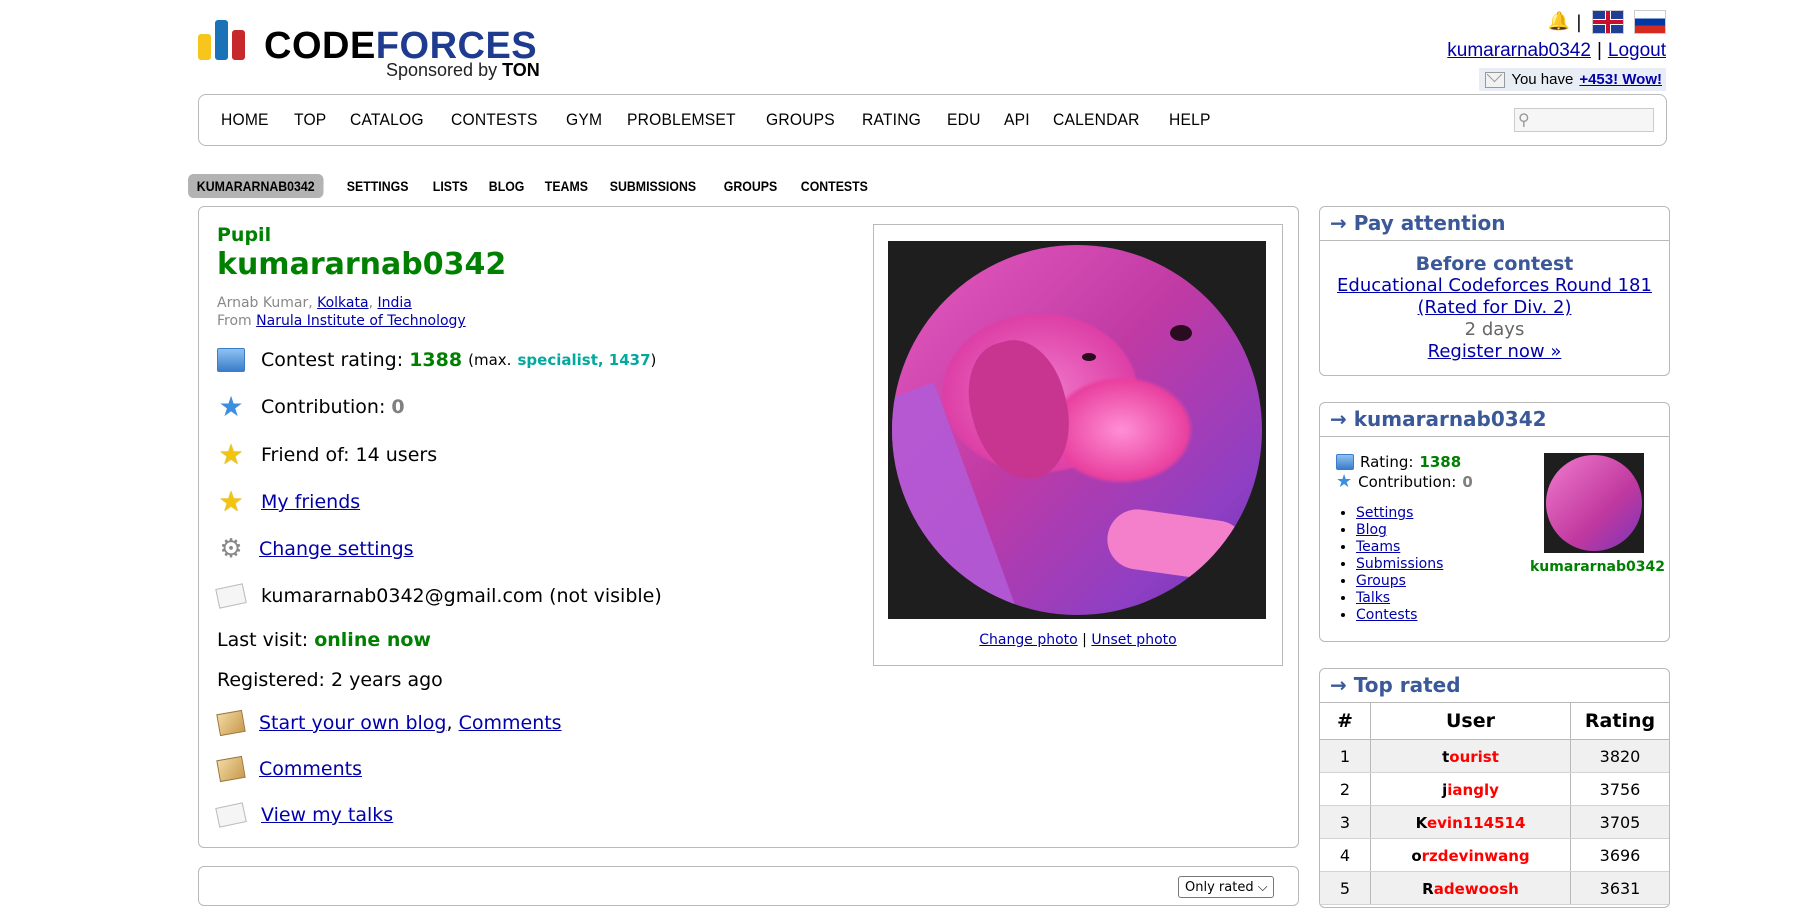 The height and width of the screenshot is (908, 1801). What do you see at coordinates (1495, 351) in the screenshot?
I see `register-now-link: Register now »` at bounding box center [1495, 351].